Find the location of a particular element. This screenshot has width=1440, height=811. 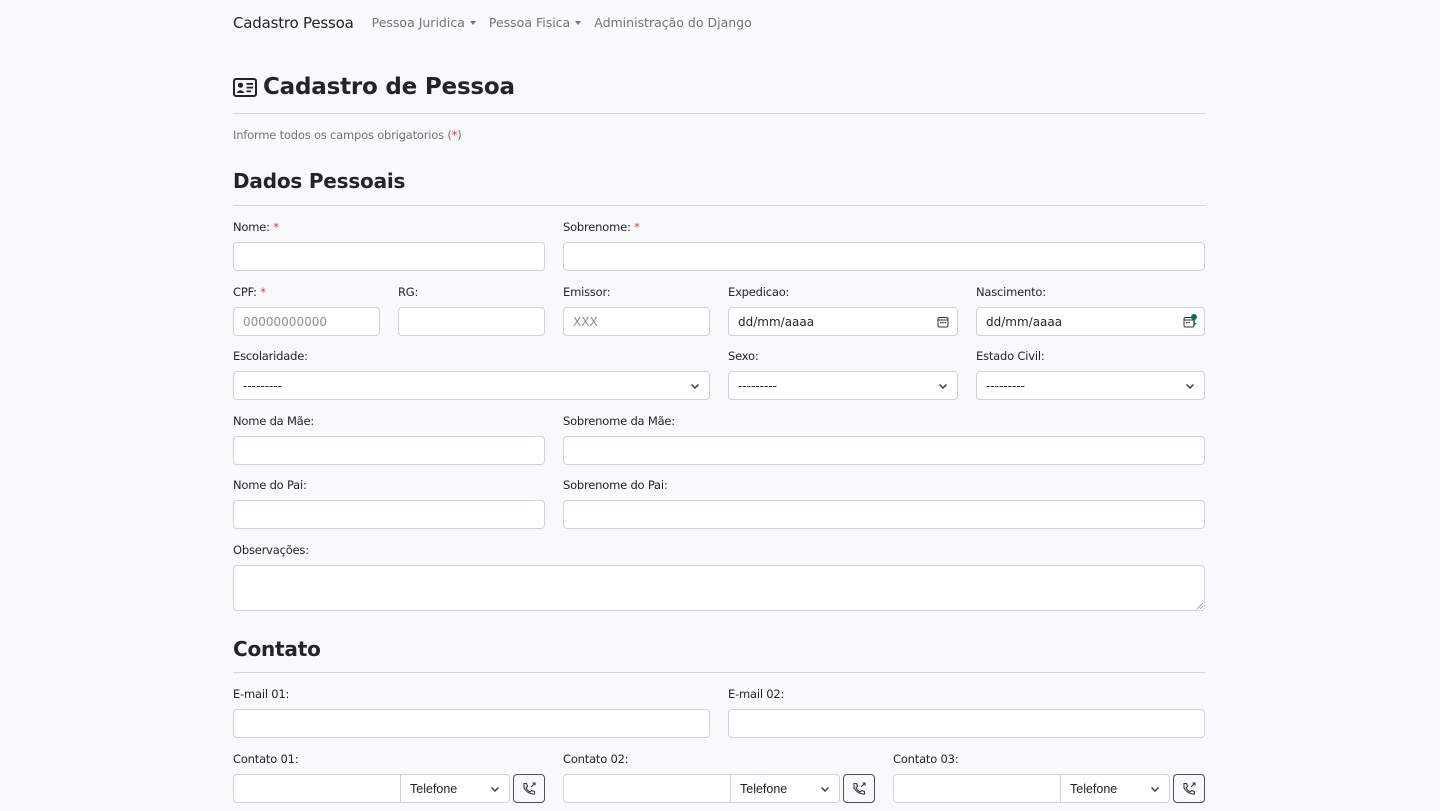

nascimento-value: dd/mm/aaaa is located at coordinates (1024, 321).